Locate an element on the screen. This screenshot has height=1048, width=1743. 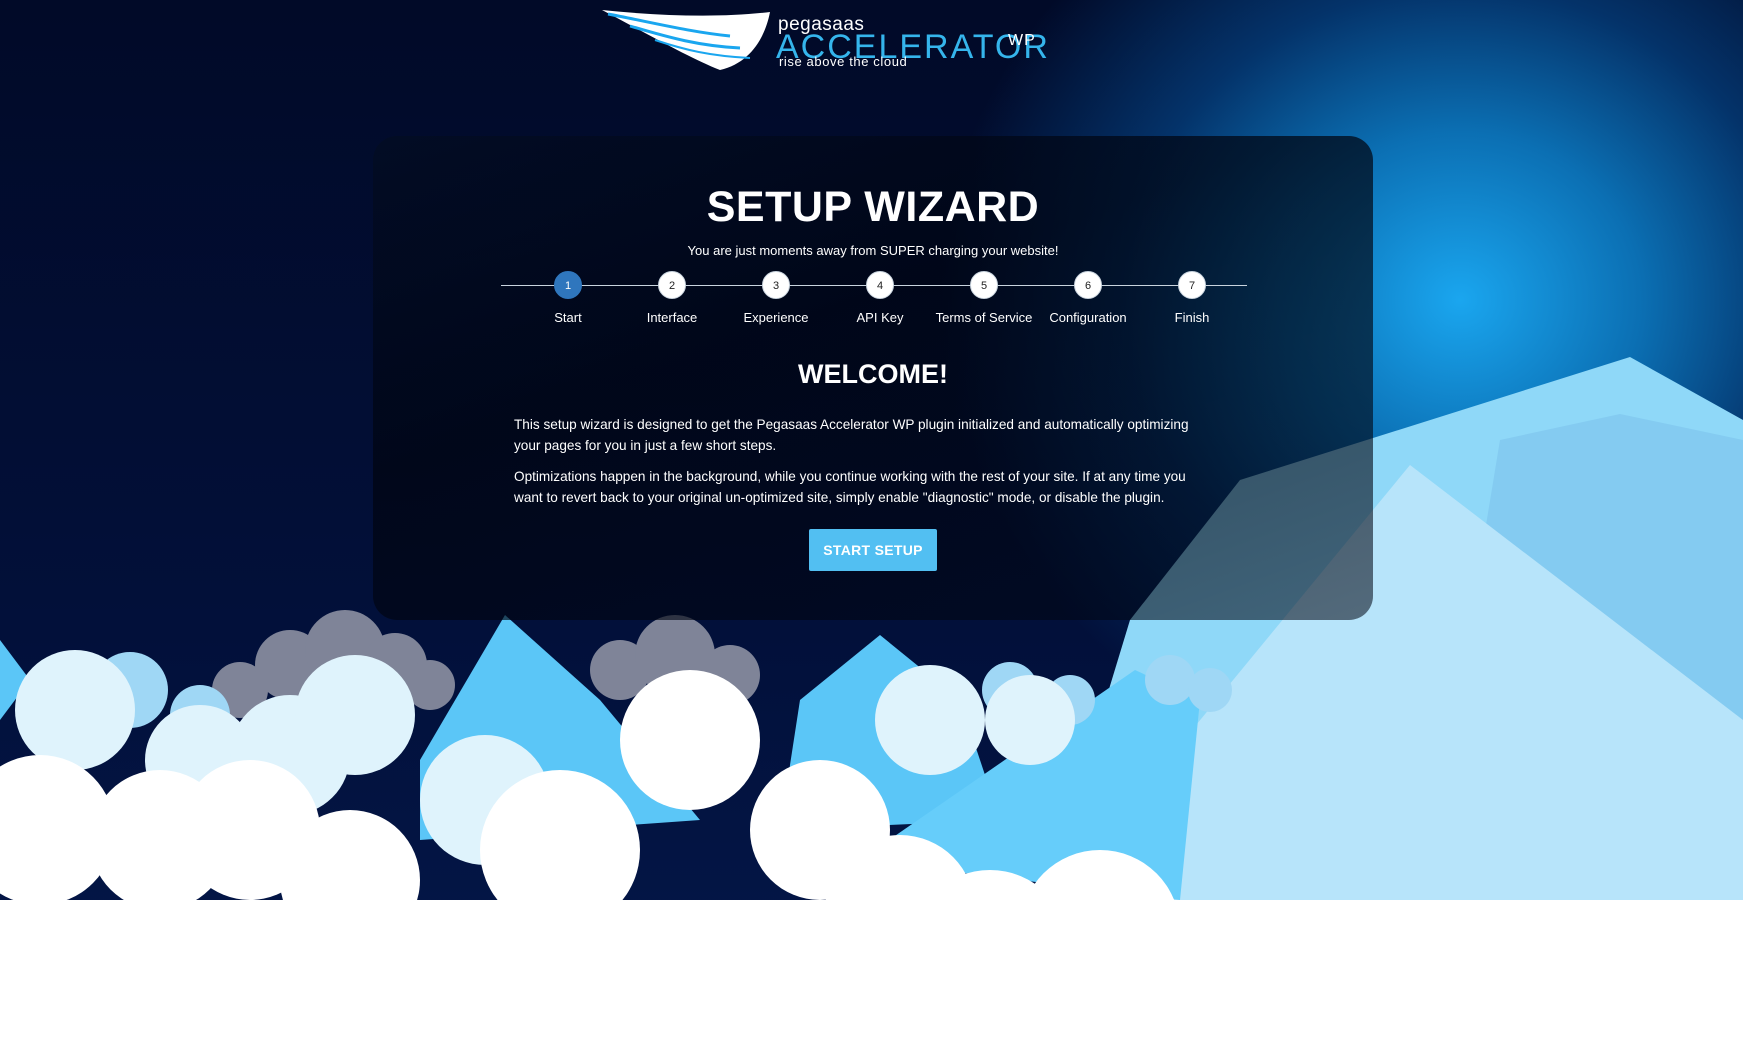
step-label: Interface is located at coordinates (672, 317).